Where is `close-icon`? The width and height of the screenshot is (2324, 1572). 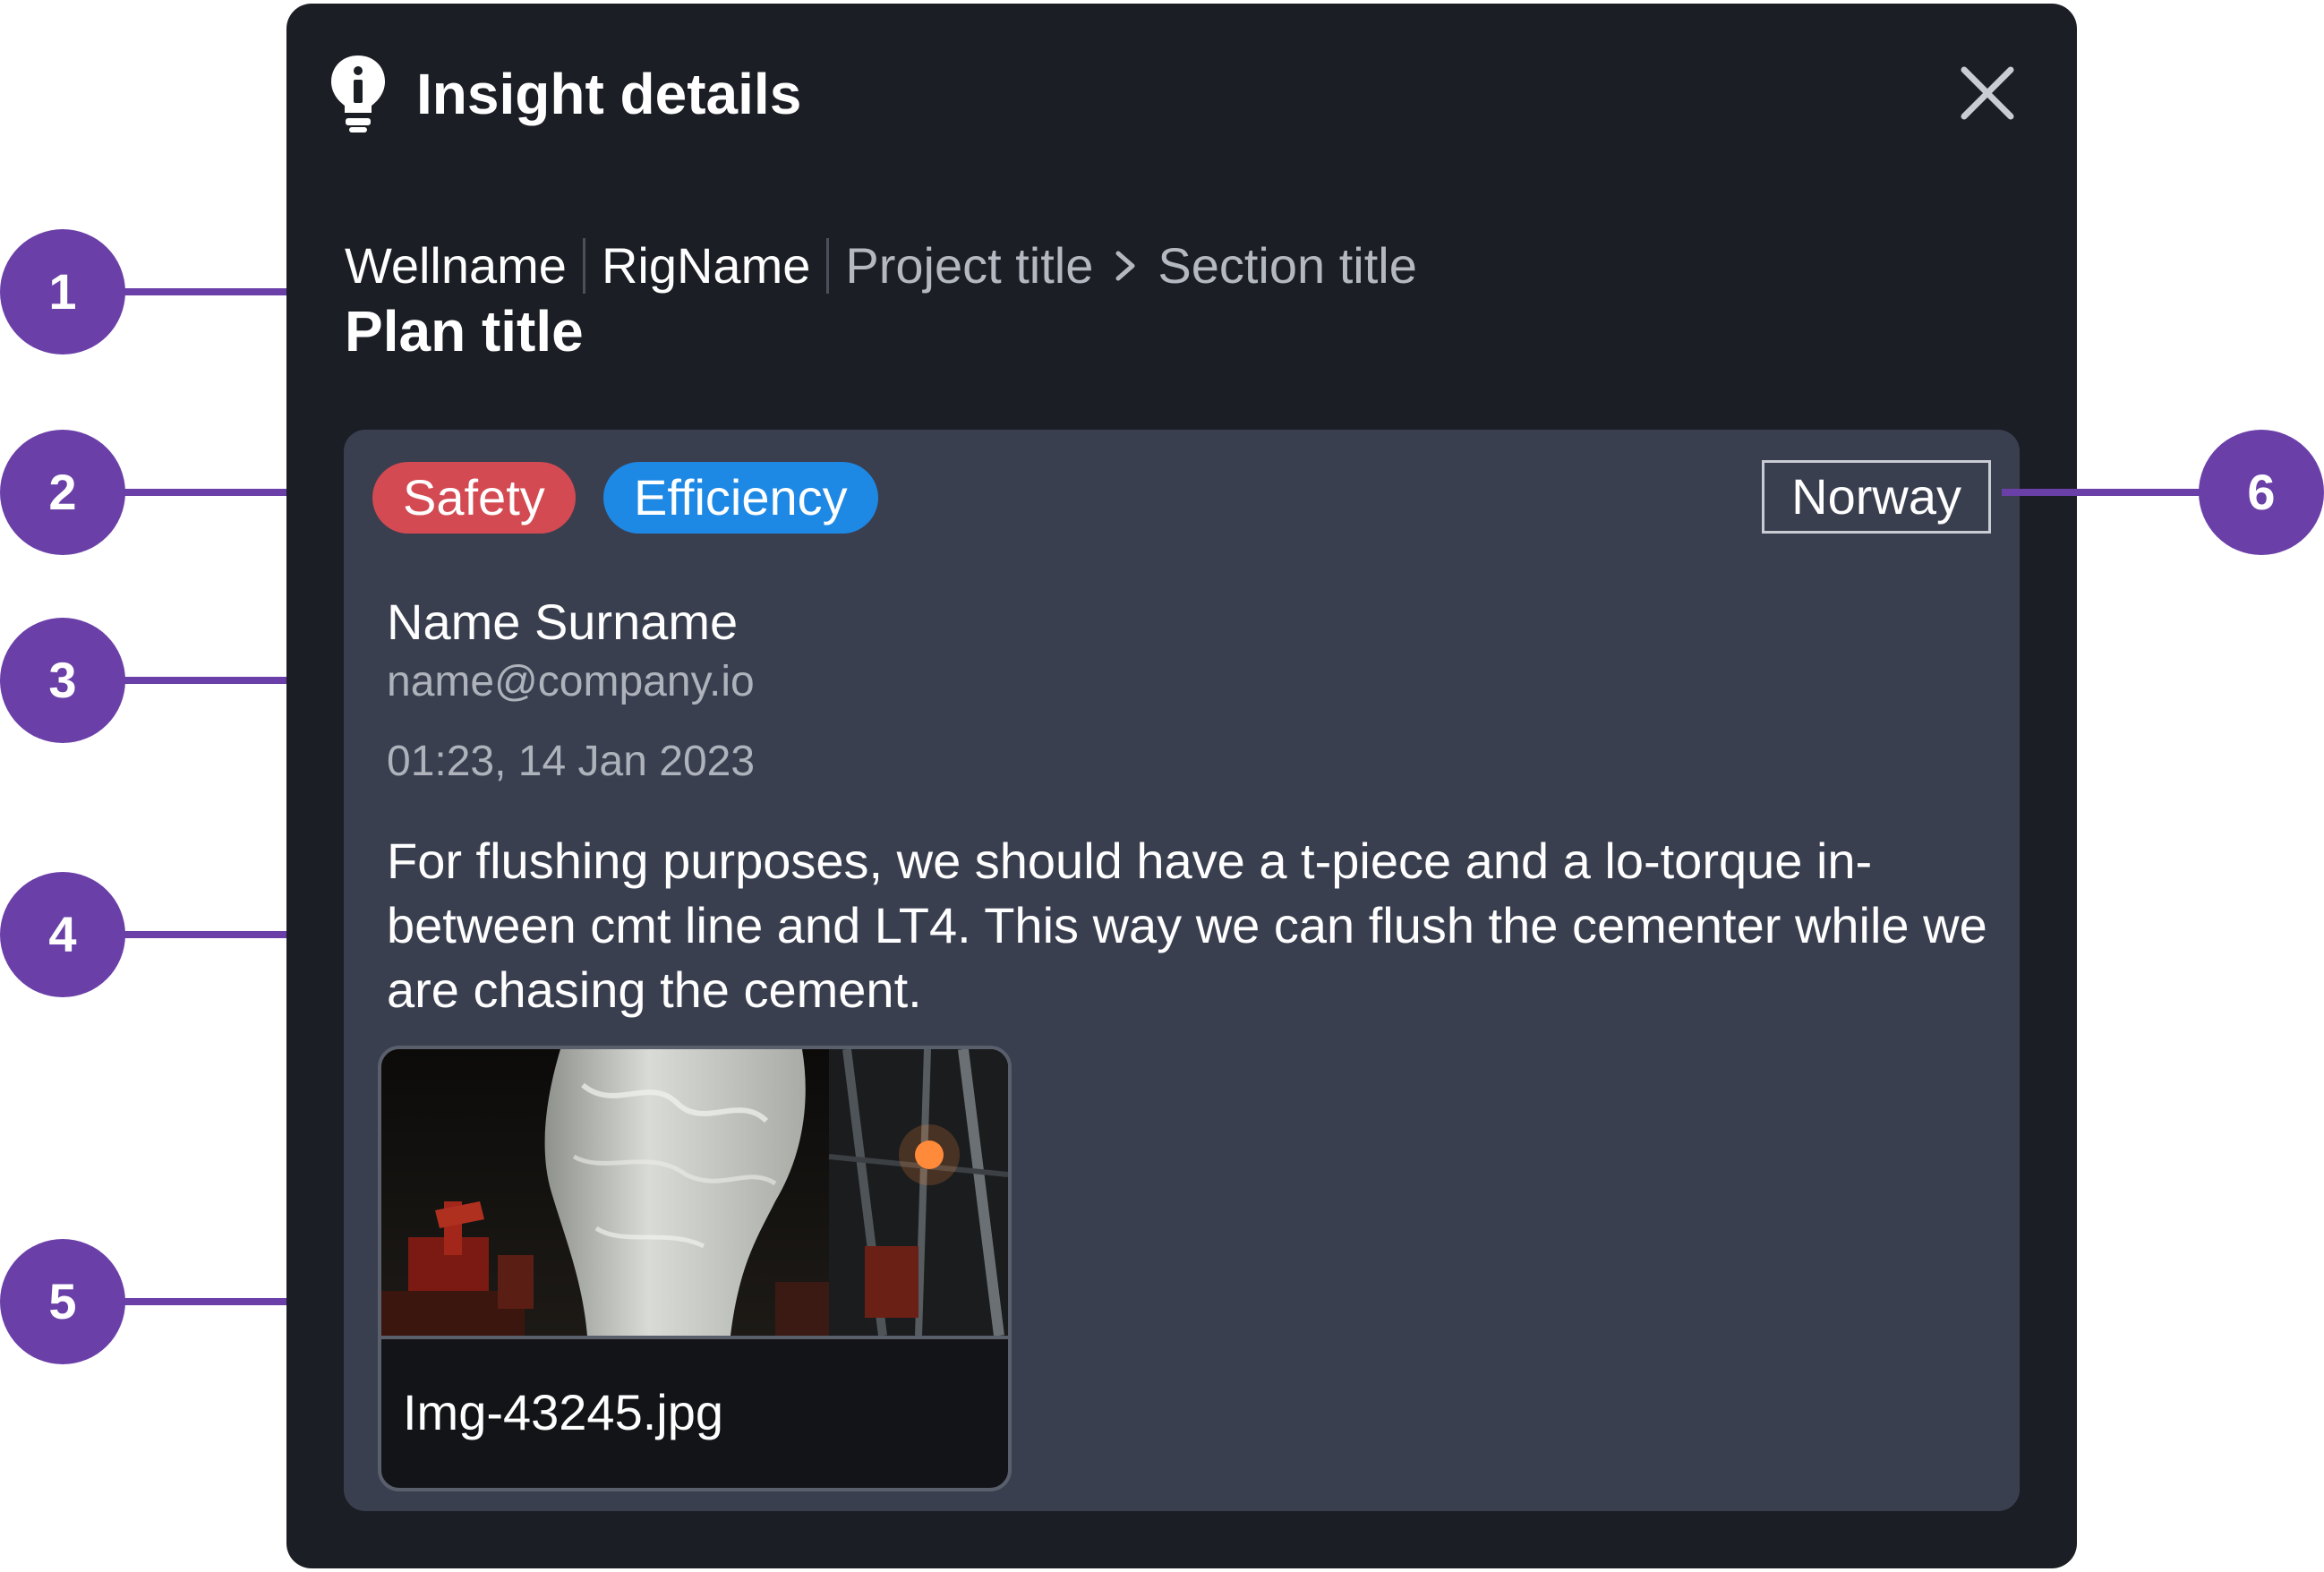 close-icon is located at coordinates (1987, 93).